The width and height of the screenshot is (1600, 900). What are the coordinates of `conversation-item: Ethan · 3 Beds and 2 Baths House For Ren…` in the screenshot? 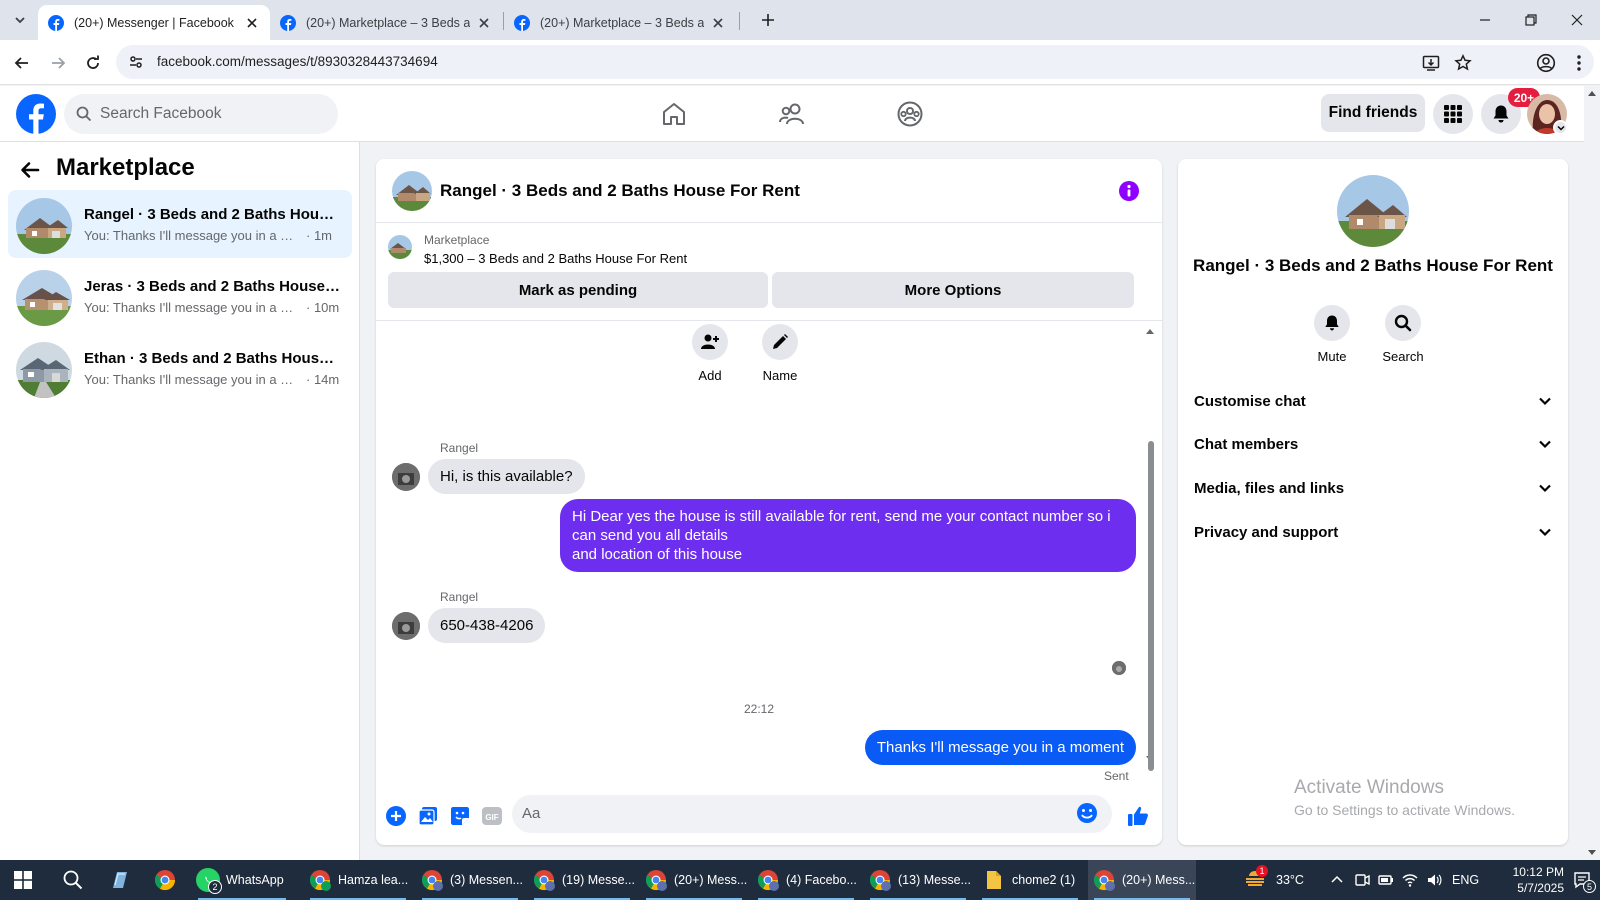 It's located at (180, 368).